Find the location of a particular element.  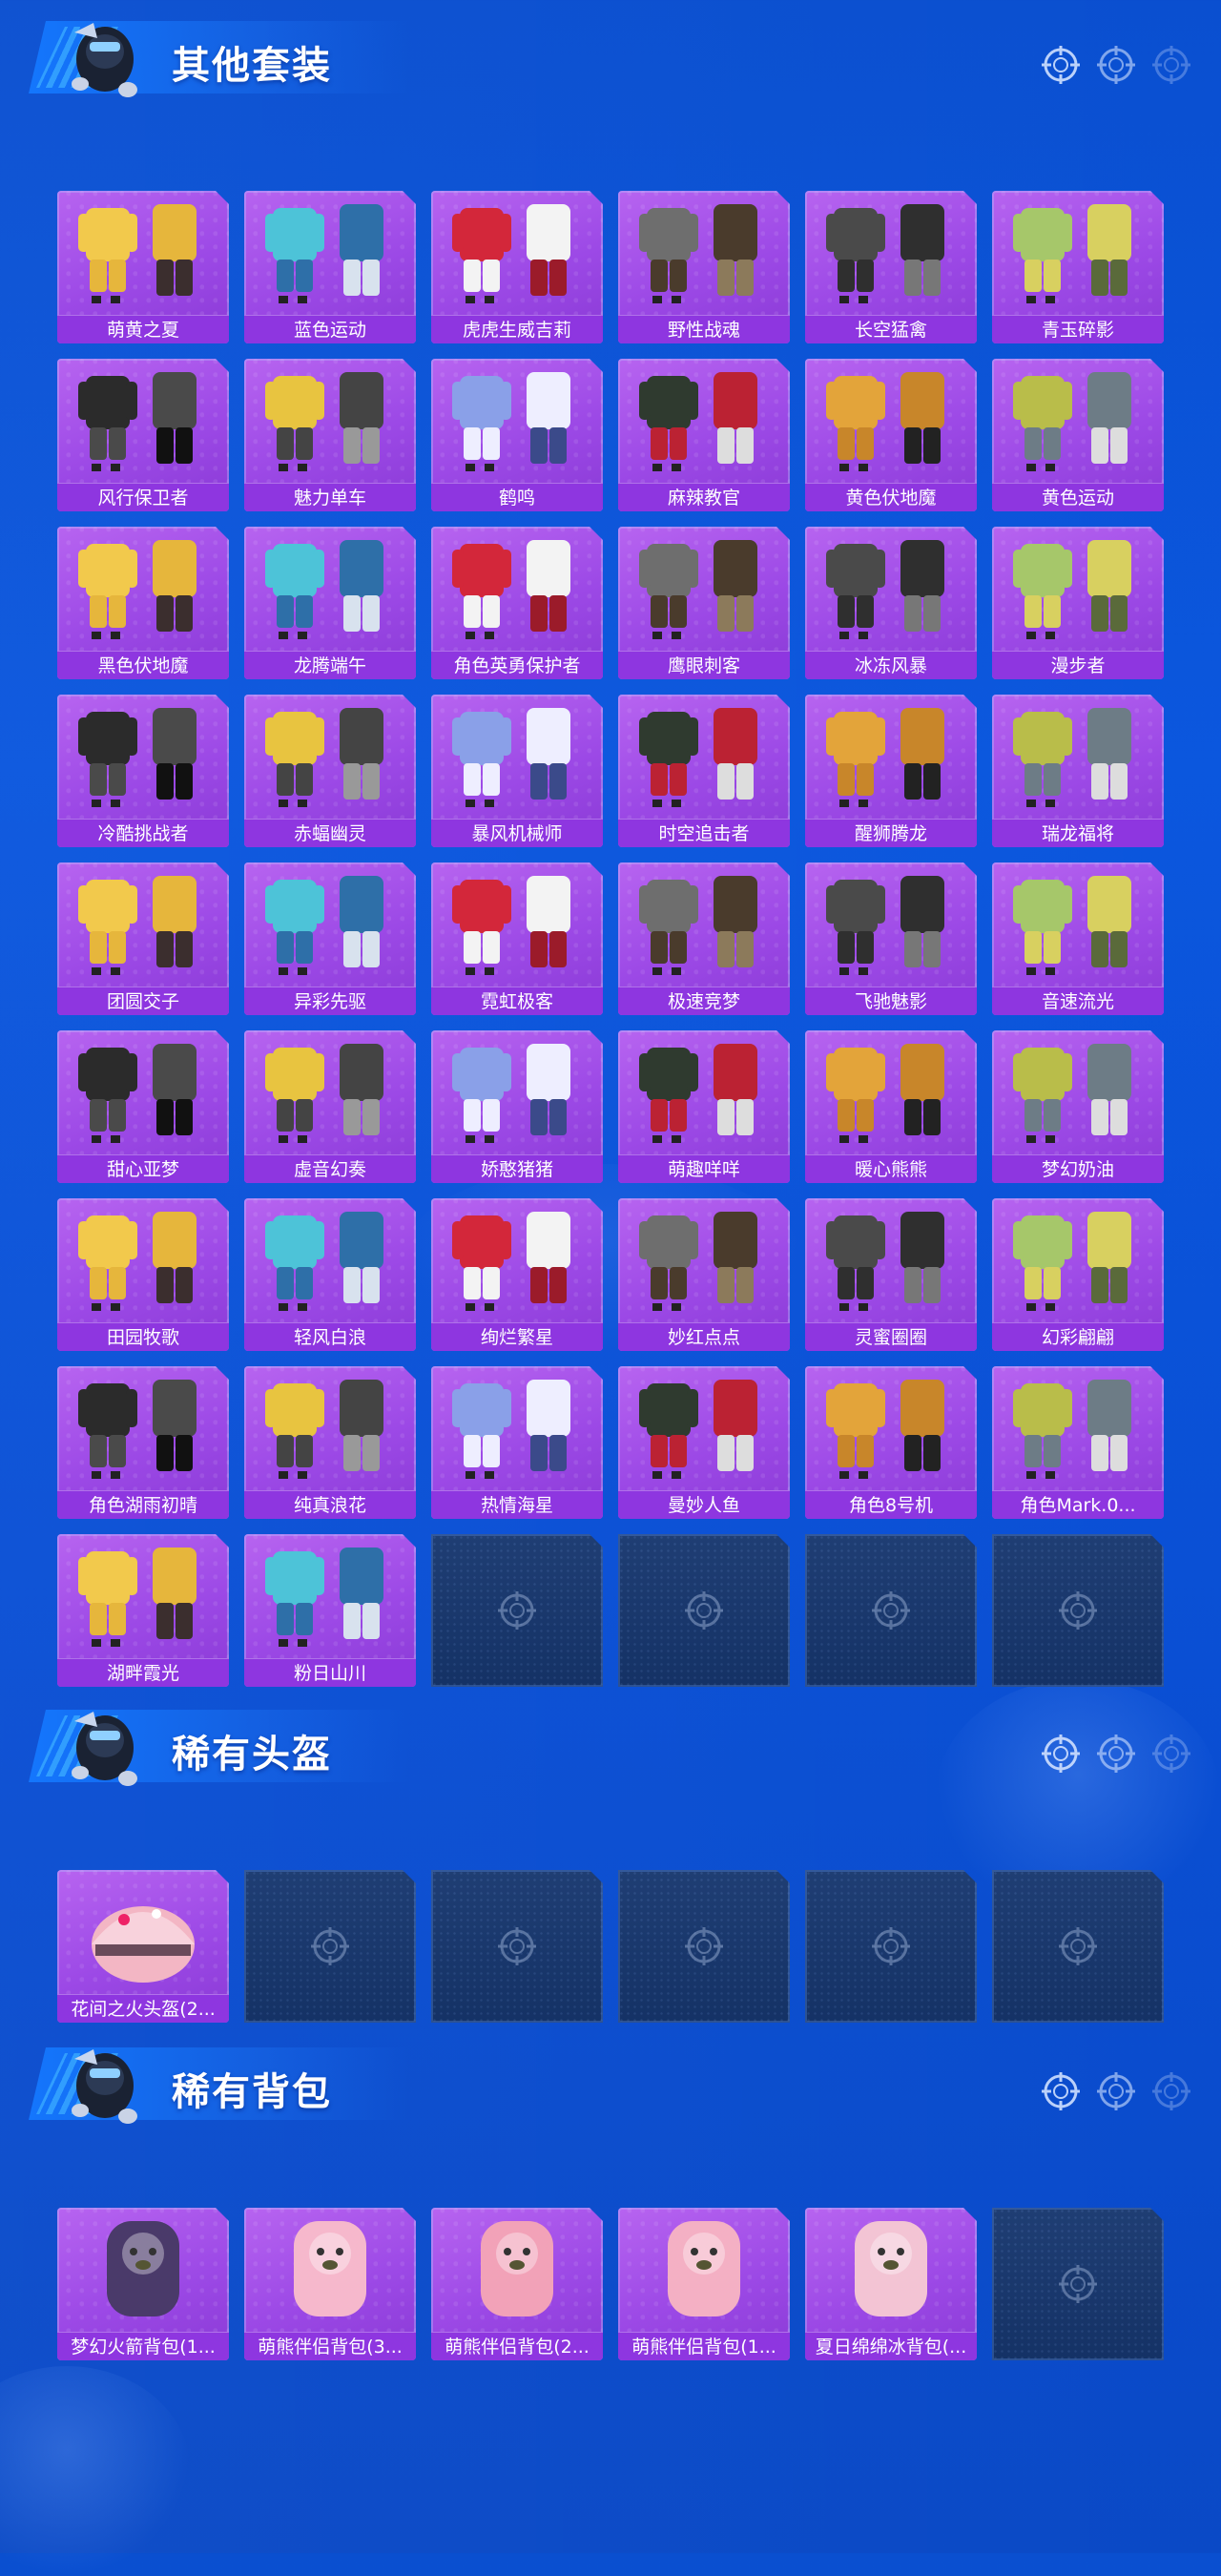

item-card: 纯真浪花 is located at coordinates (330, 1442).